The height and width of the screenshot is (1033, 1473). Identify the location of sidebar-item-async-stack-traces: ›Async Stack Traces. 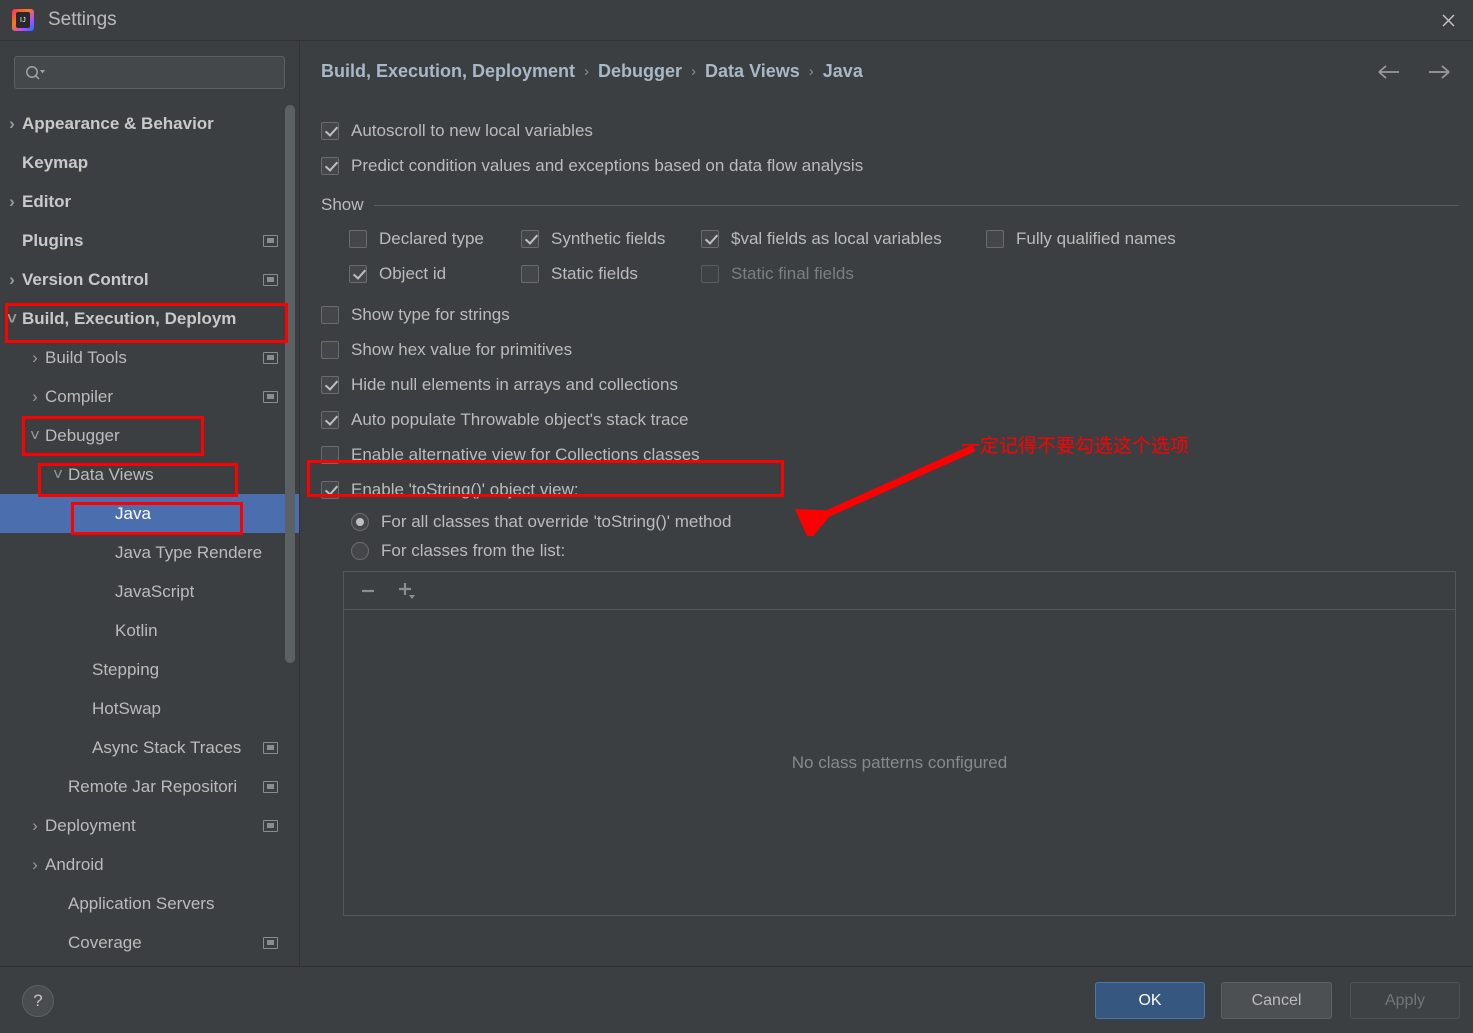
(149, 747).